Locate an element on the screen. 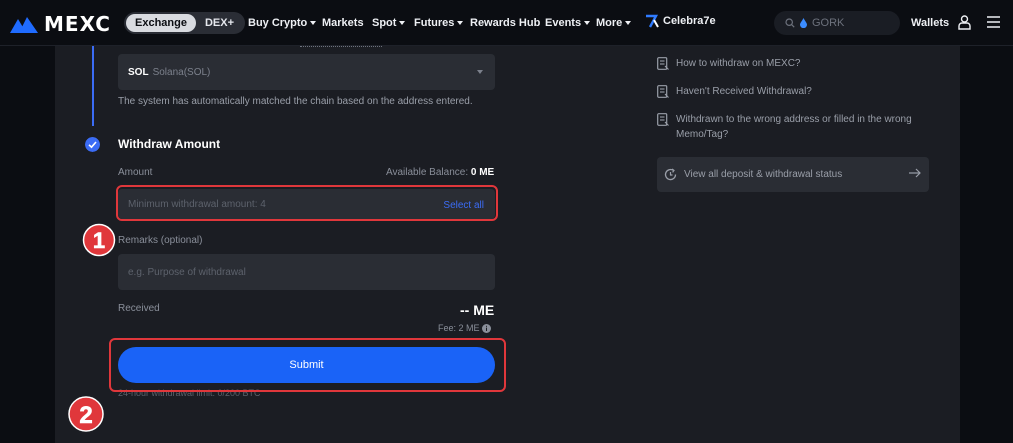  search-icon is located at coordinates (790, 23).